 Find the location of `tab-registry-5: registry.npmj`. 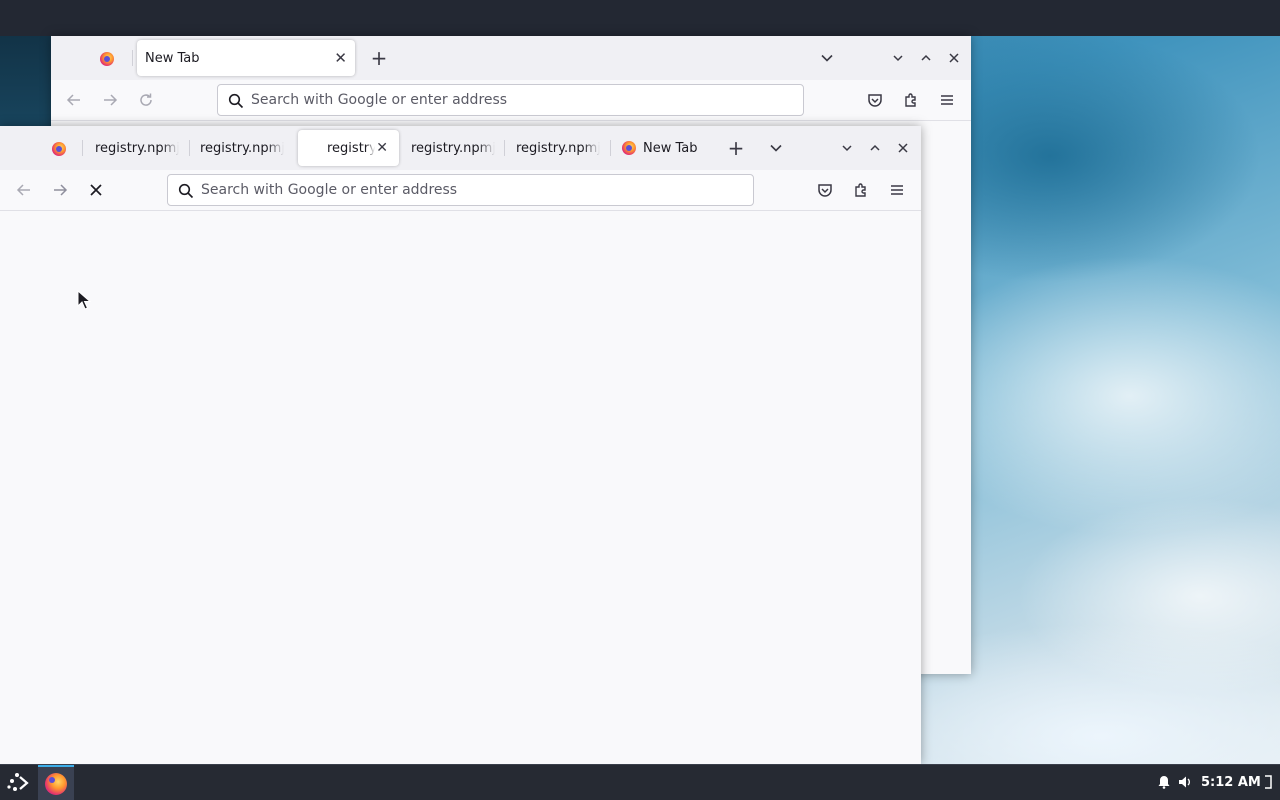

tab-registry-5: registry.npmj is located at coordinates (558, 148).